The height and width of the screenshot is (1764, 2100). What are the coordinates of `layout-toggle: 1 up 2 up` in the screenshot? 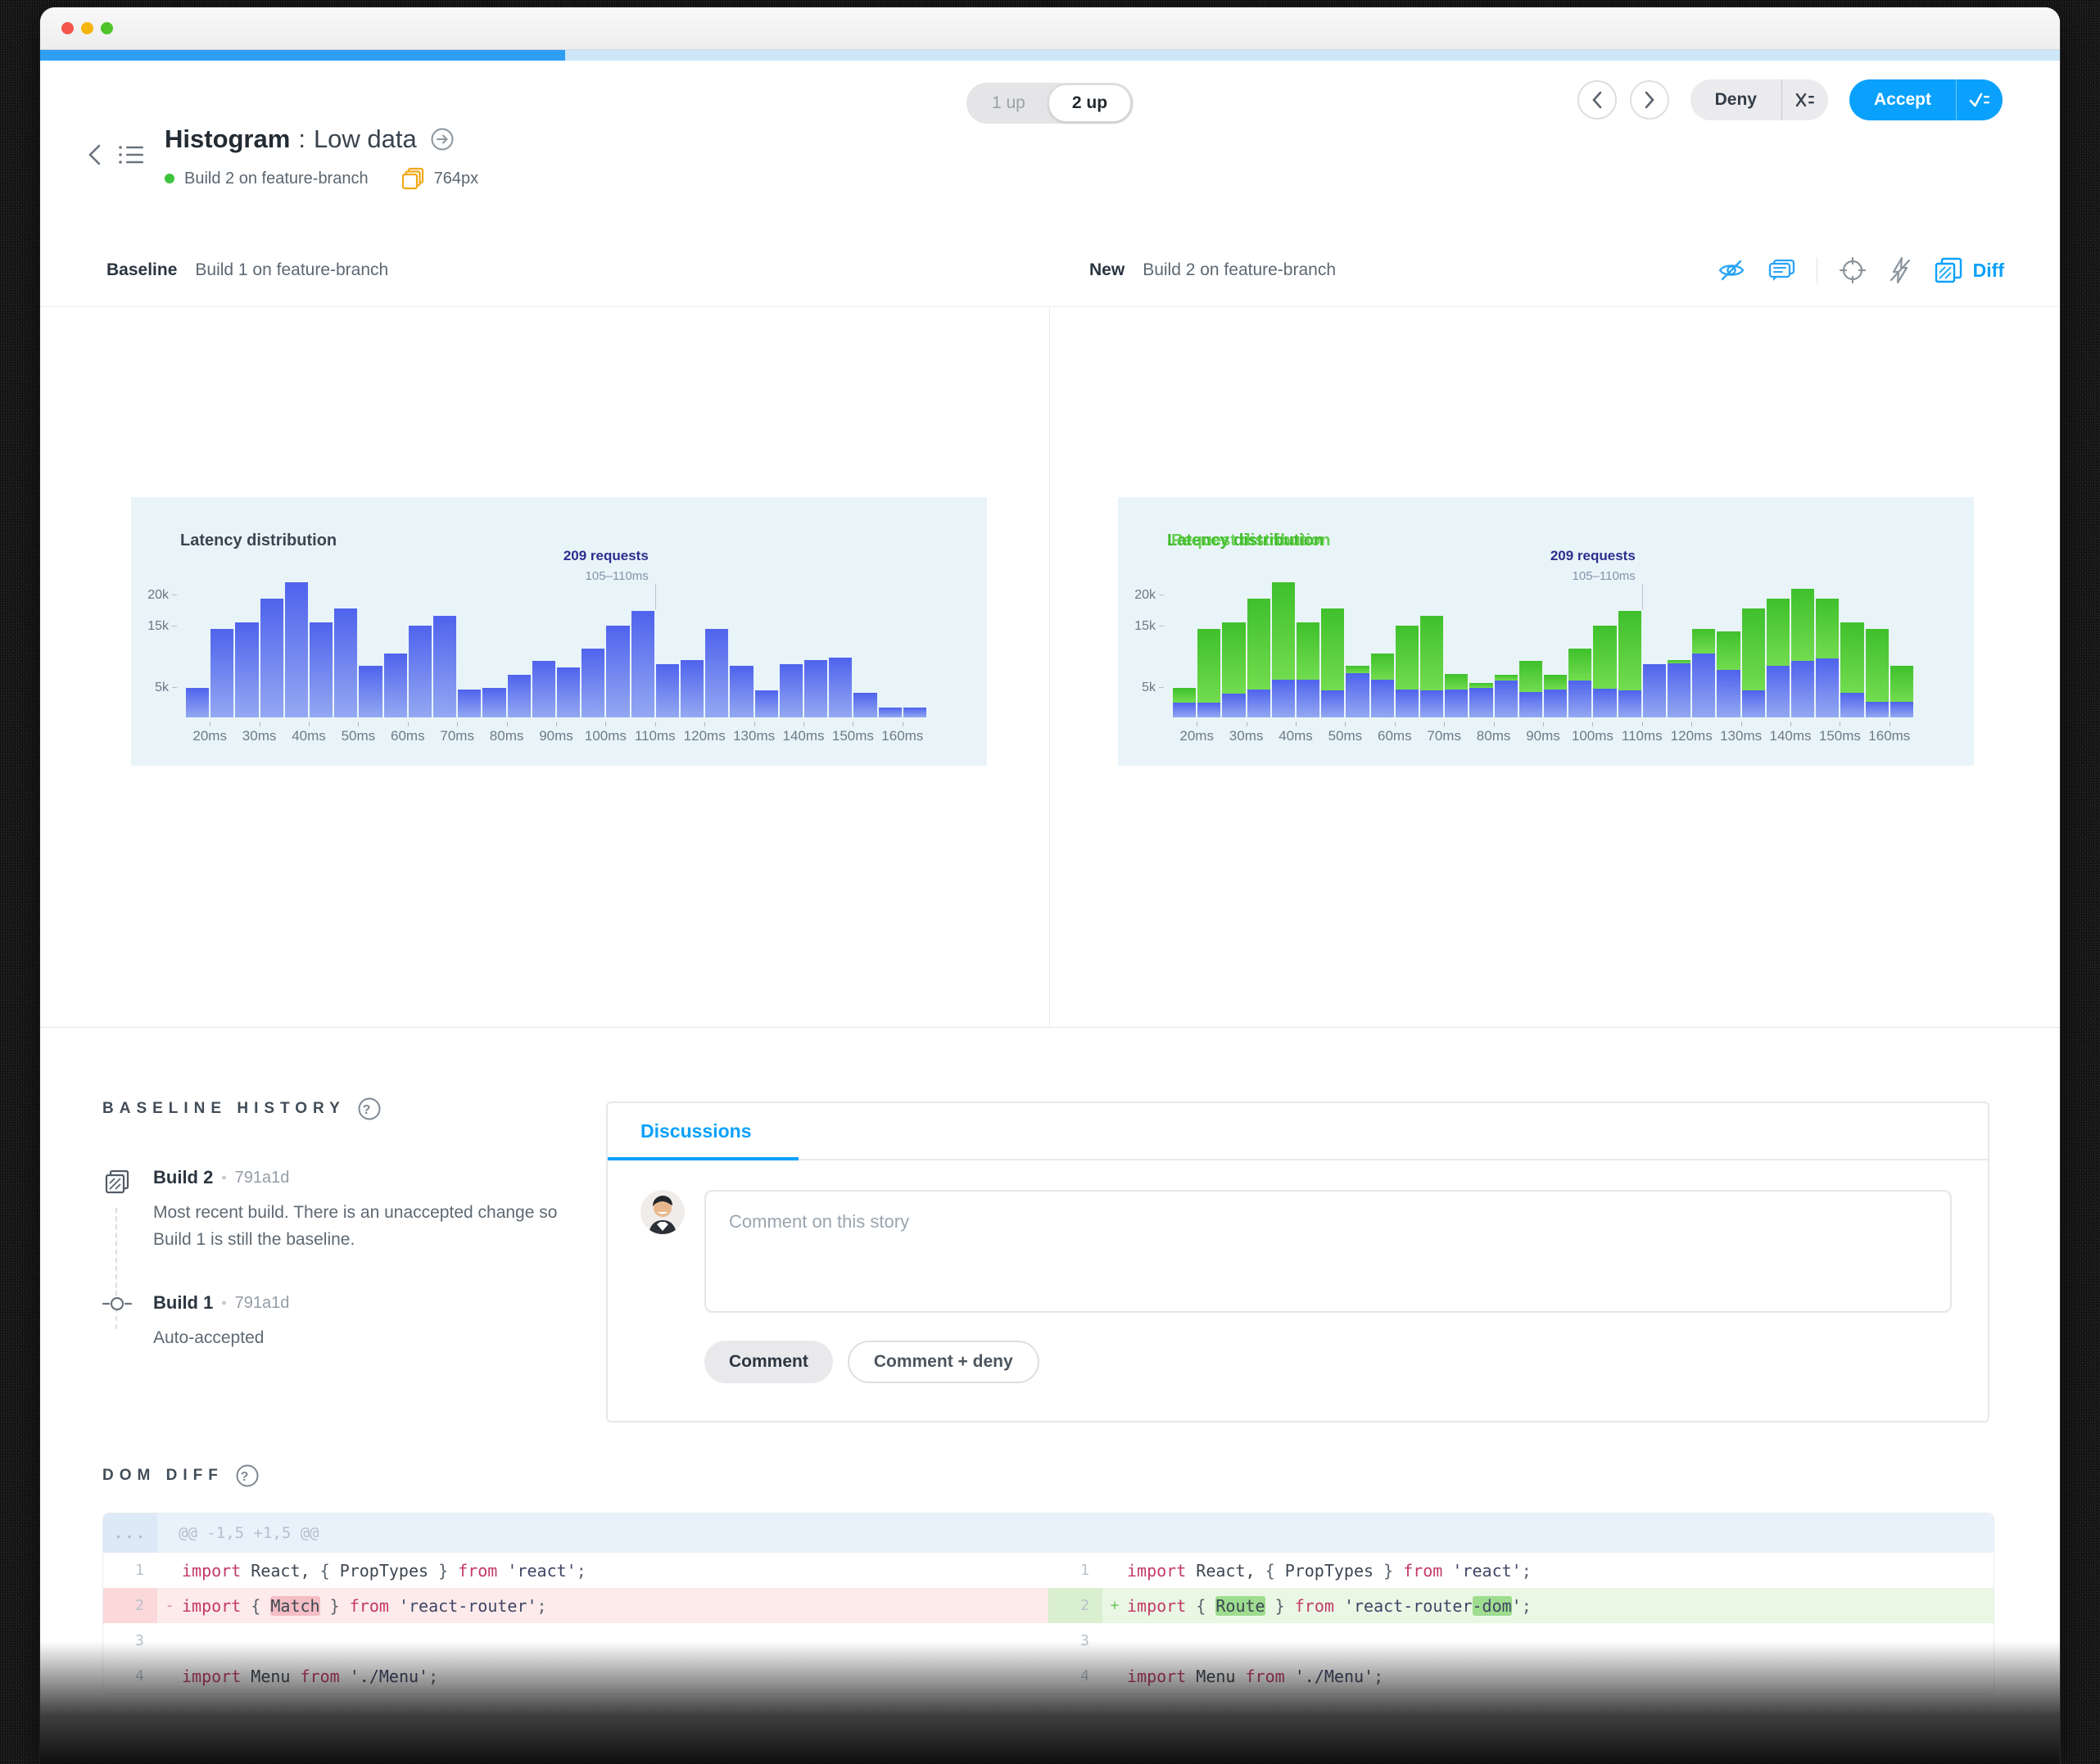 It's located at (1050, 103).